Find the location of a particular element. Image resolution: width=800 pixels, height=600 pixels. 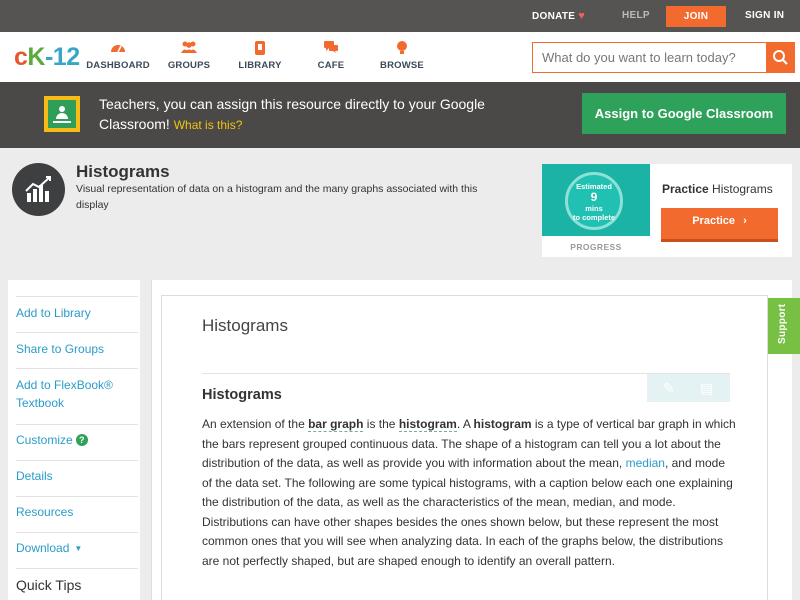

nav-library-label: LIBRARY is located at coordinates (260, 65).